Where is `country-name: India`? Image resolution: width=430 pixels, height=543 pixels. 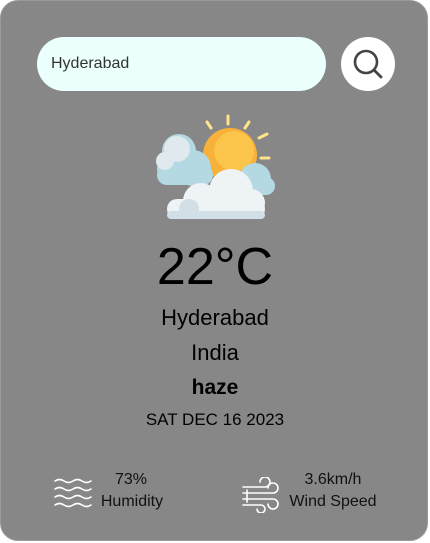 country-name: India is located at coordinates (215, 352).